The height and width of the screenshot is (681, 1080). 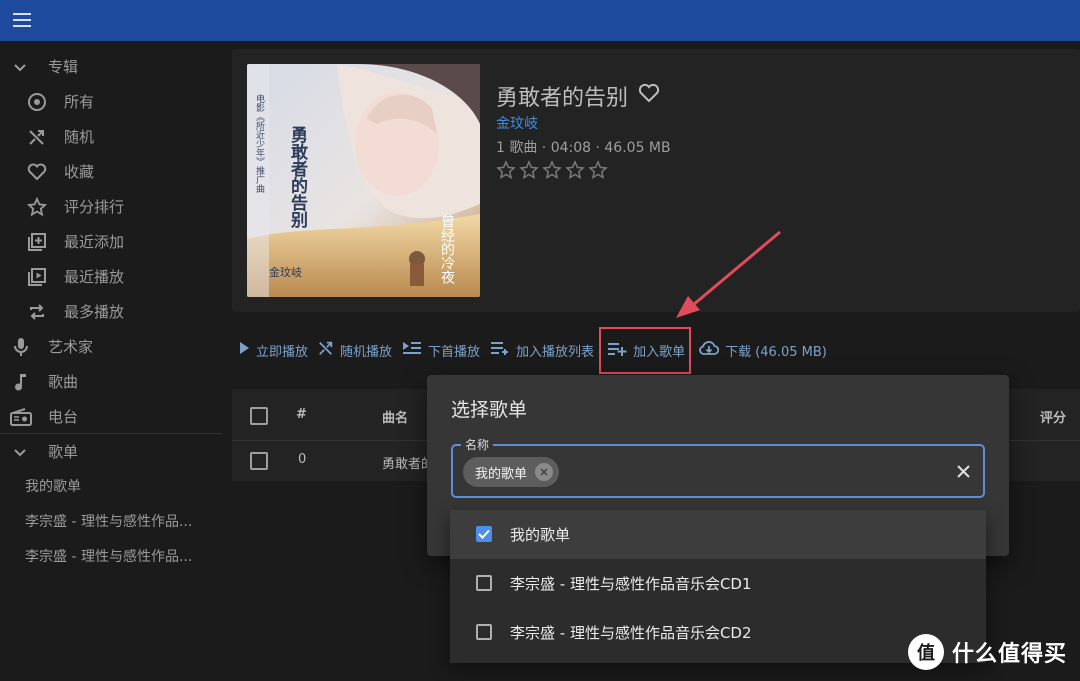 I want to click on sidebar-item-radio: 电台, so click(x=111, y=416).